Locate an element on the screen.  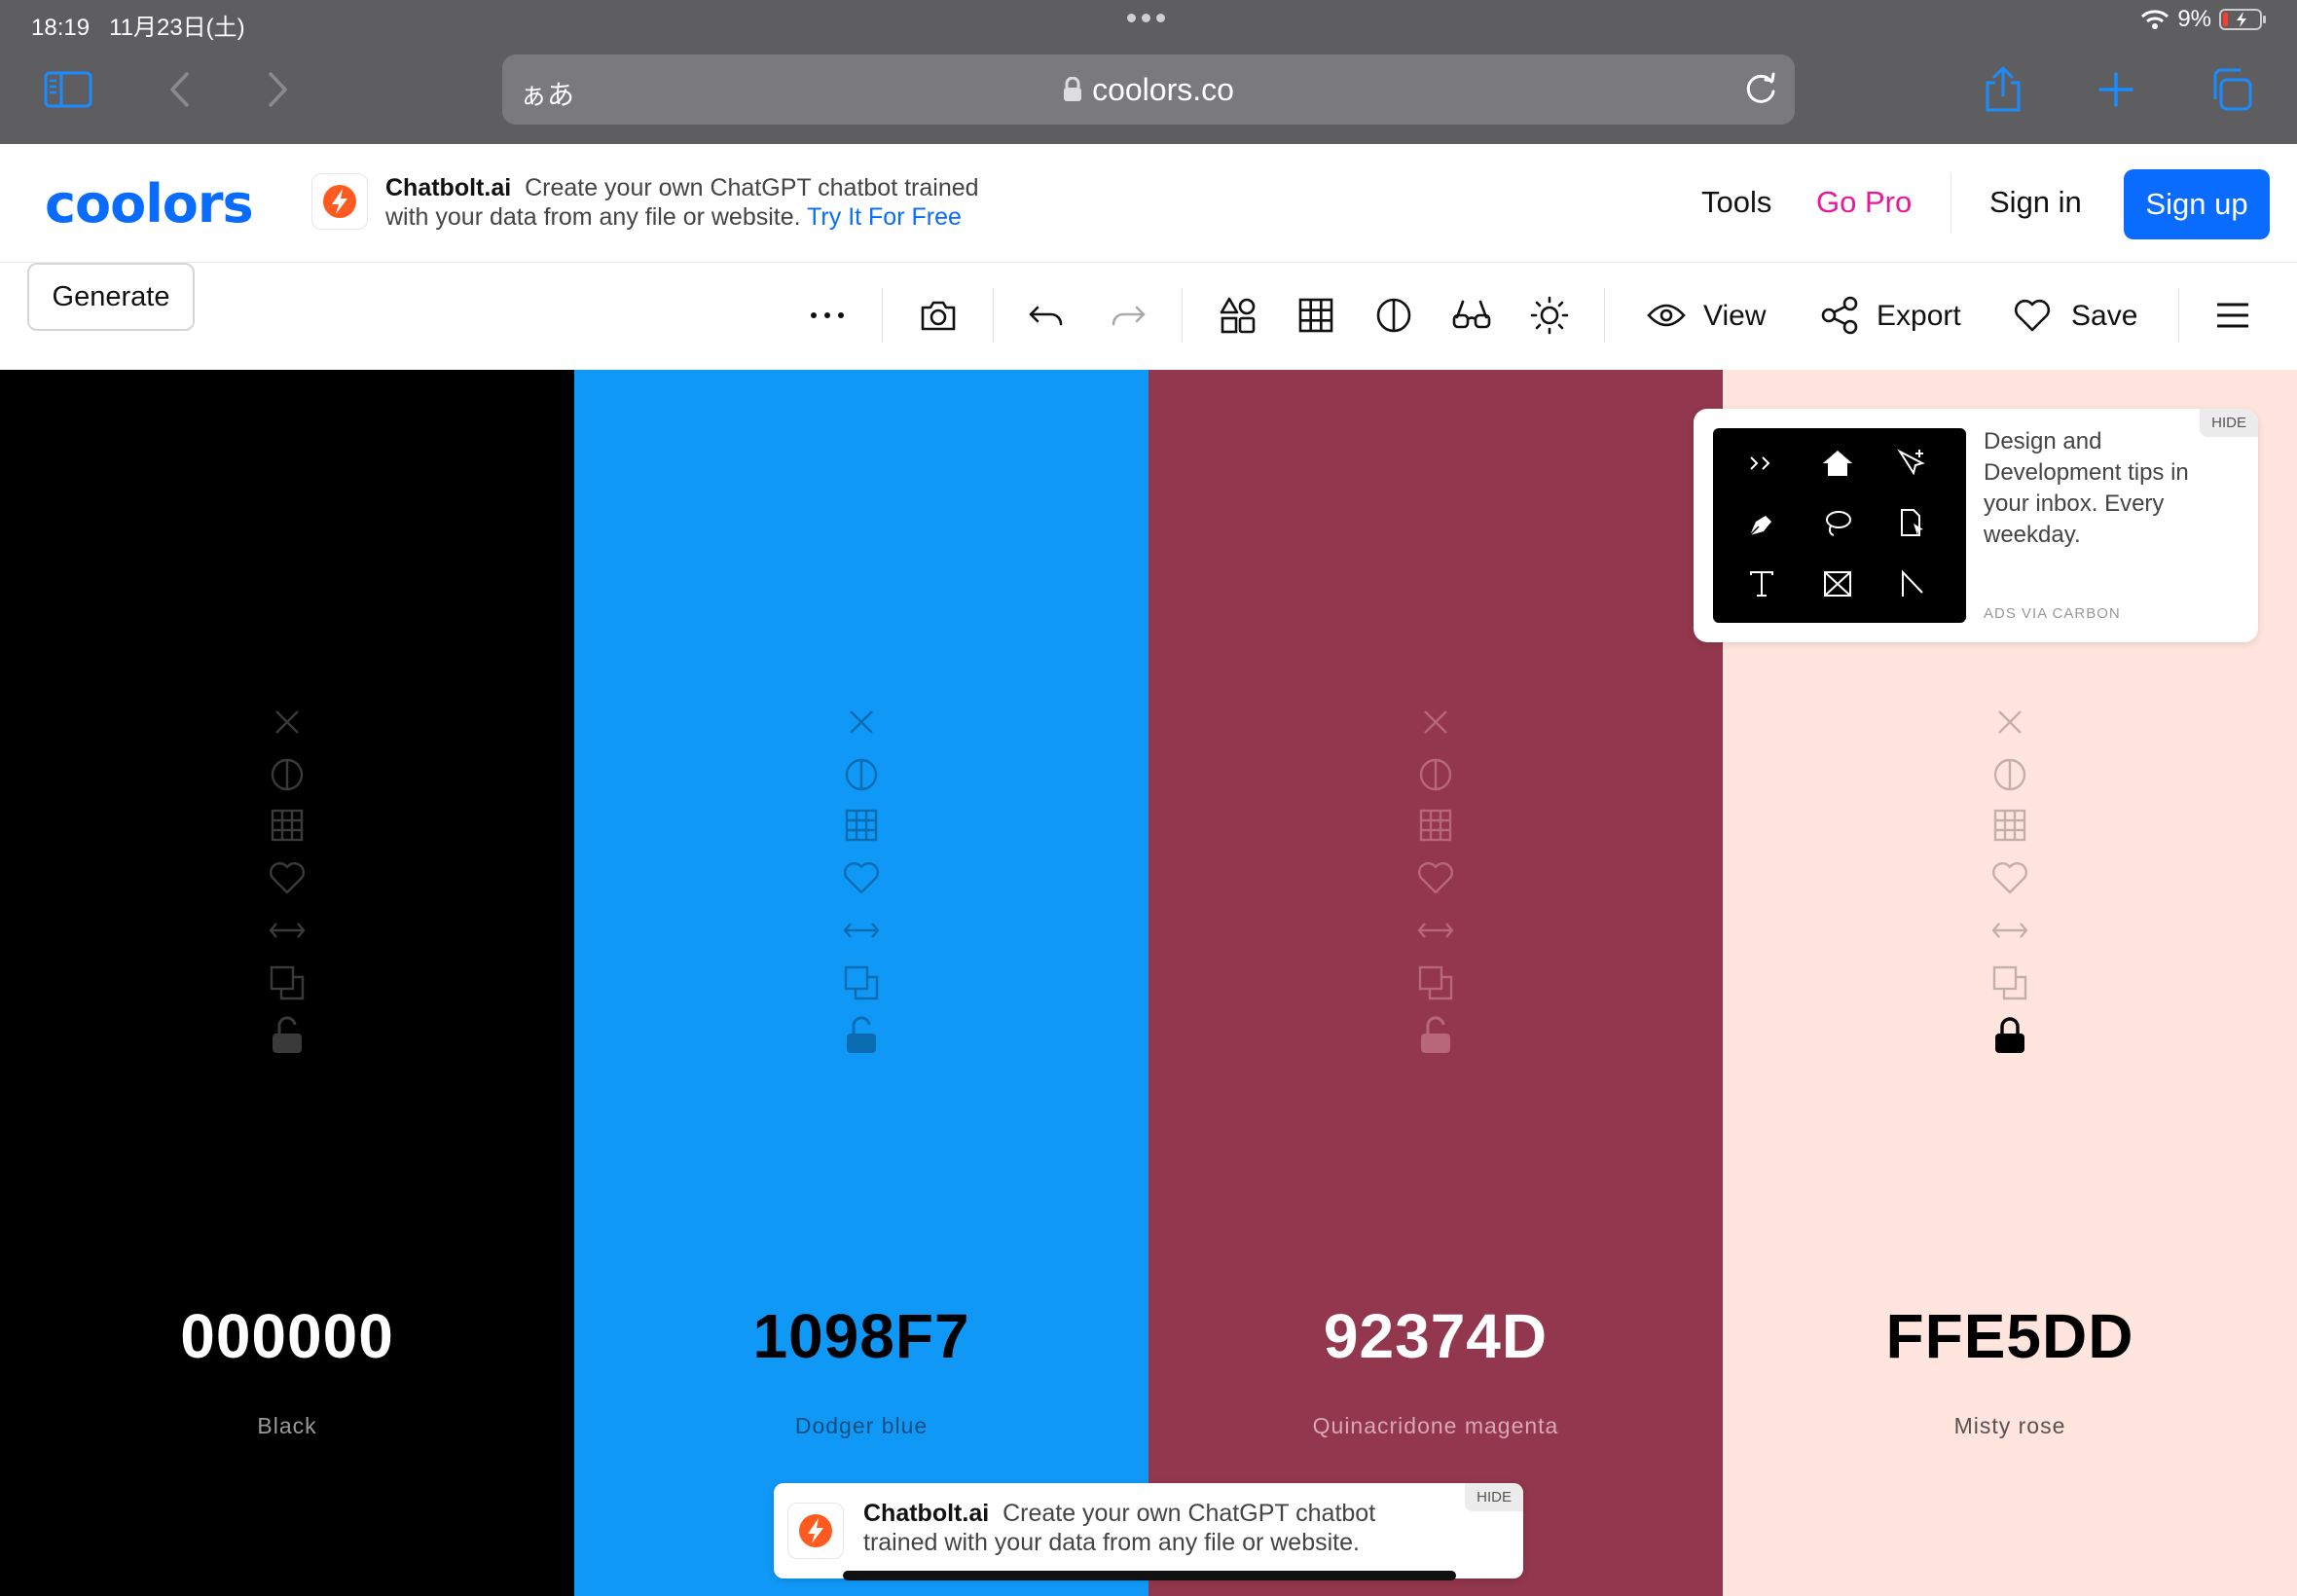
swatch-color-name: Black is located at coordinates (287, 1426).